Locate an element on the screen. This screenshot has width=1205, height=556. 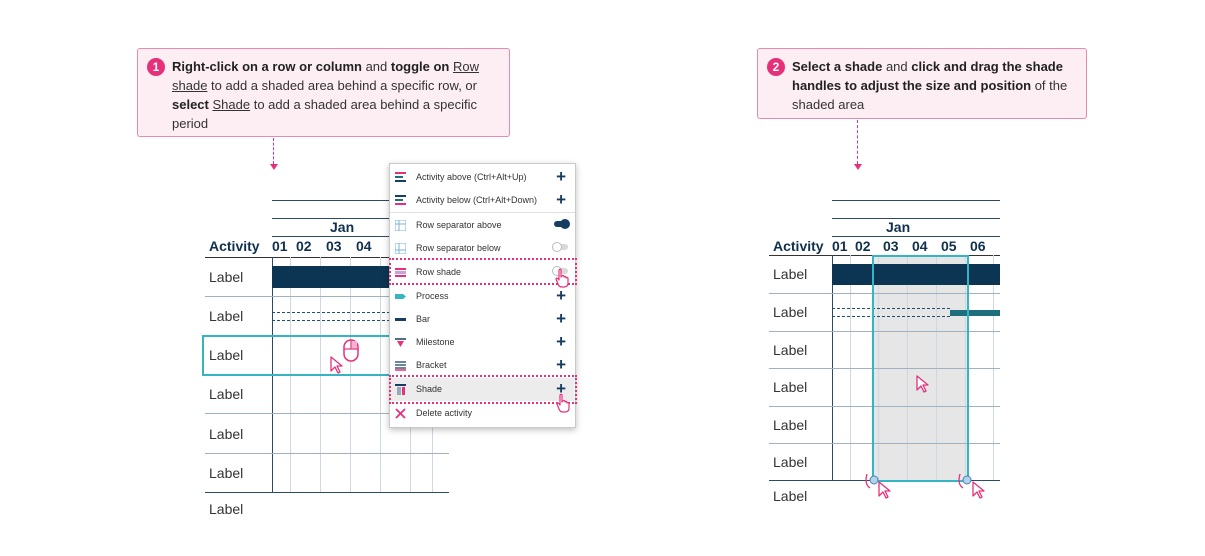
activity-below-icon is located at coordinates (400, 200).